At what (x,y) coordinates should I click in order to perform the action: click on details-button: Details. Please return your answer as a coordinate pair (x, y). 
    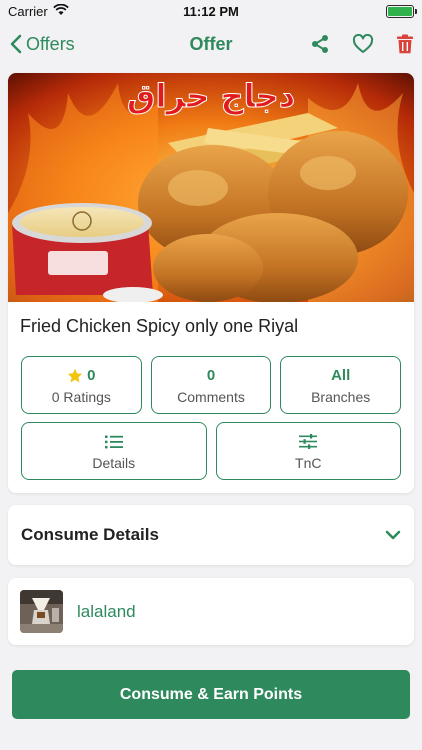
    Looking at the image, I should click on (114, 451).